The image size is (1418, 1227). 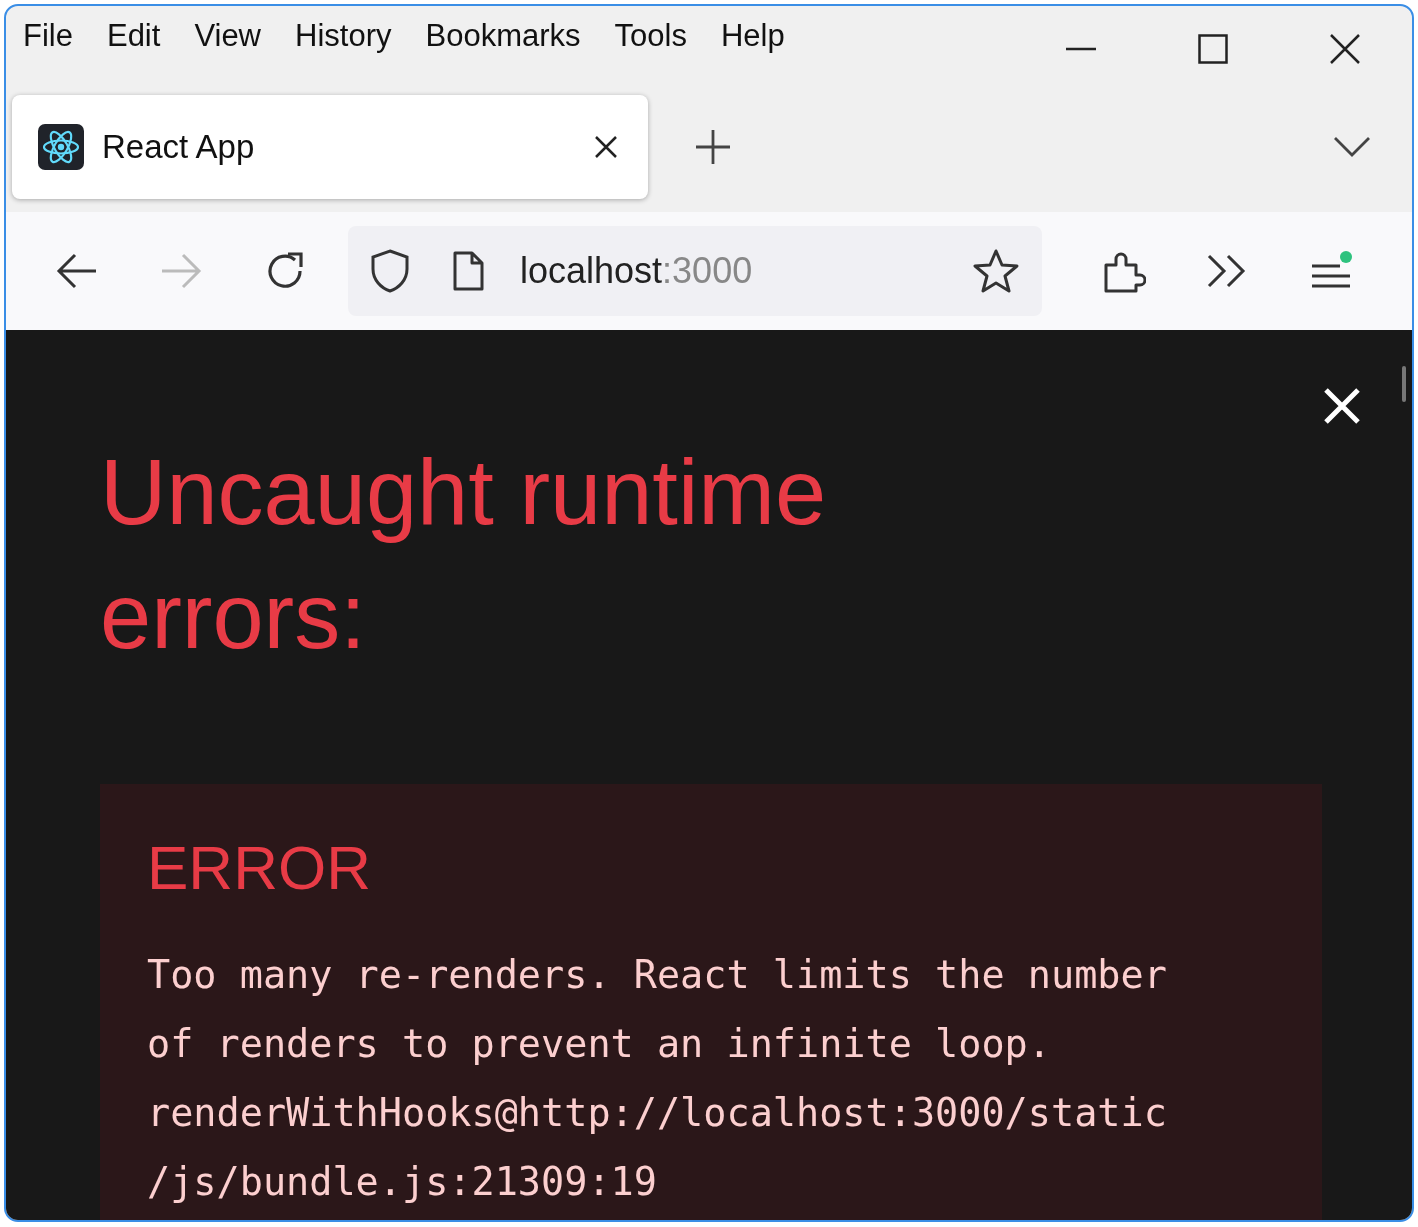 I want to click on url-port: :3000, so click(x=707, y=271).